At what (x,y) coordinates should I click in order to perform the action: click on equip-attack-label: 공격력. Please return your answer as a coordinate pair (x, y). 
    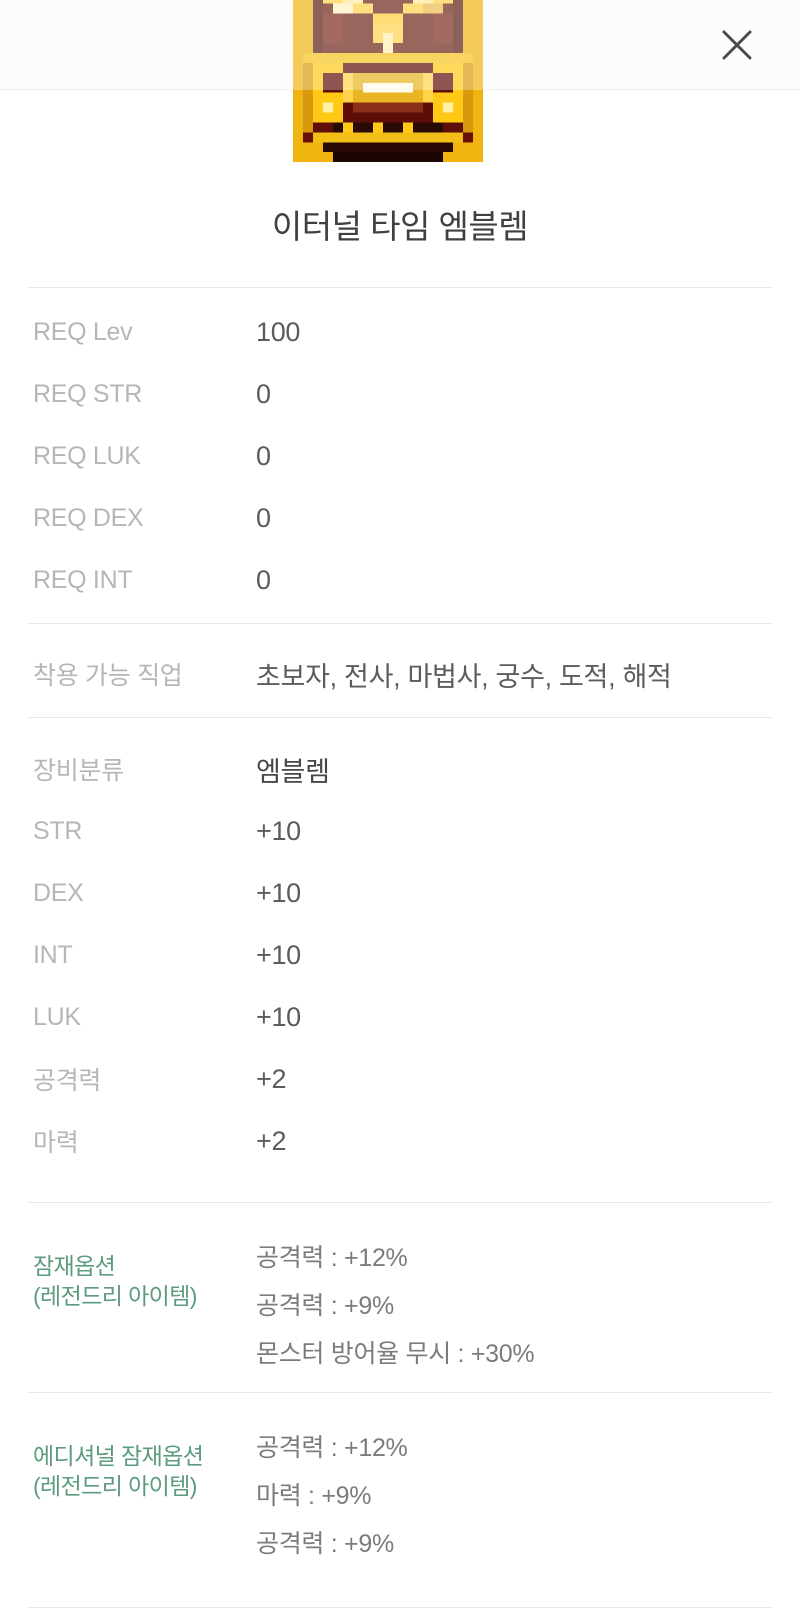
    Looking at the image, I should click on (67, 1081).